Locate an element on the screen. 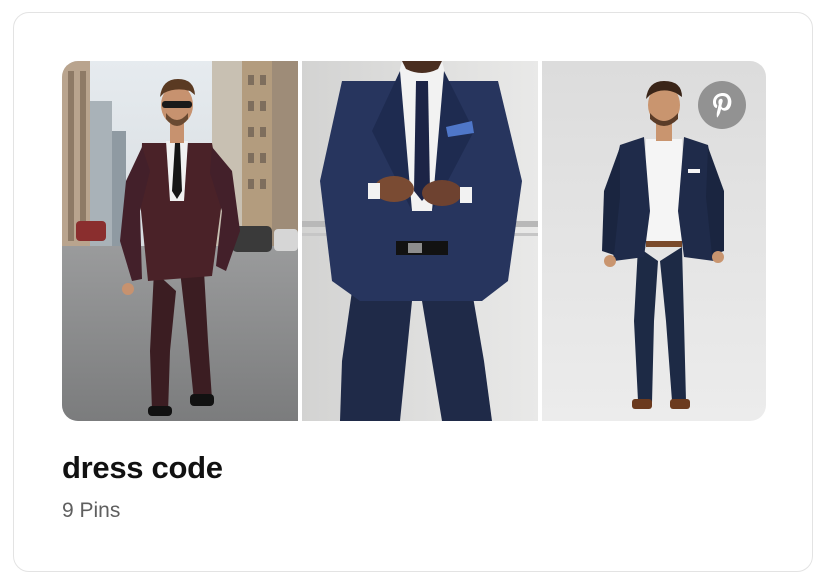 The width and height of the screenshot is (828, 588). pinterest-logo-icon is located at coordinates (722, 105).